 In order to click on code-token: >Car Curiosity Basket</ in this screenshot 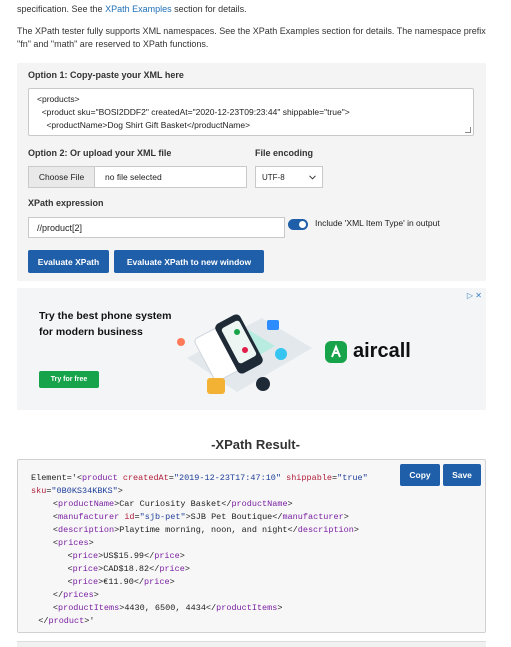, I will do `click(173, 504)`.